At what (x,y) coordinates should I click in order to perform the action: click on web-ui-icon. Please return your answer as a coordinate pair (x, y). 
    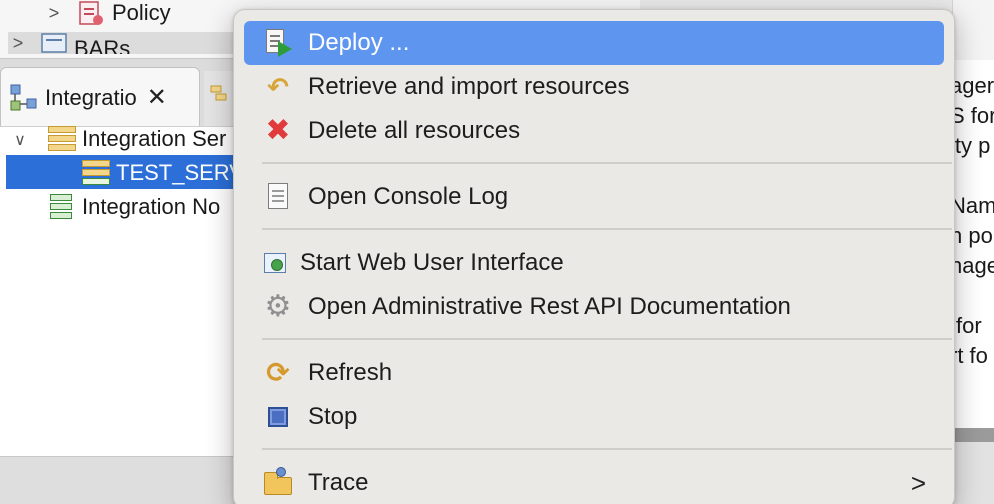
    Looking at the image, I should click on (278, 263).